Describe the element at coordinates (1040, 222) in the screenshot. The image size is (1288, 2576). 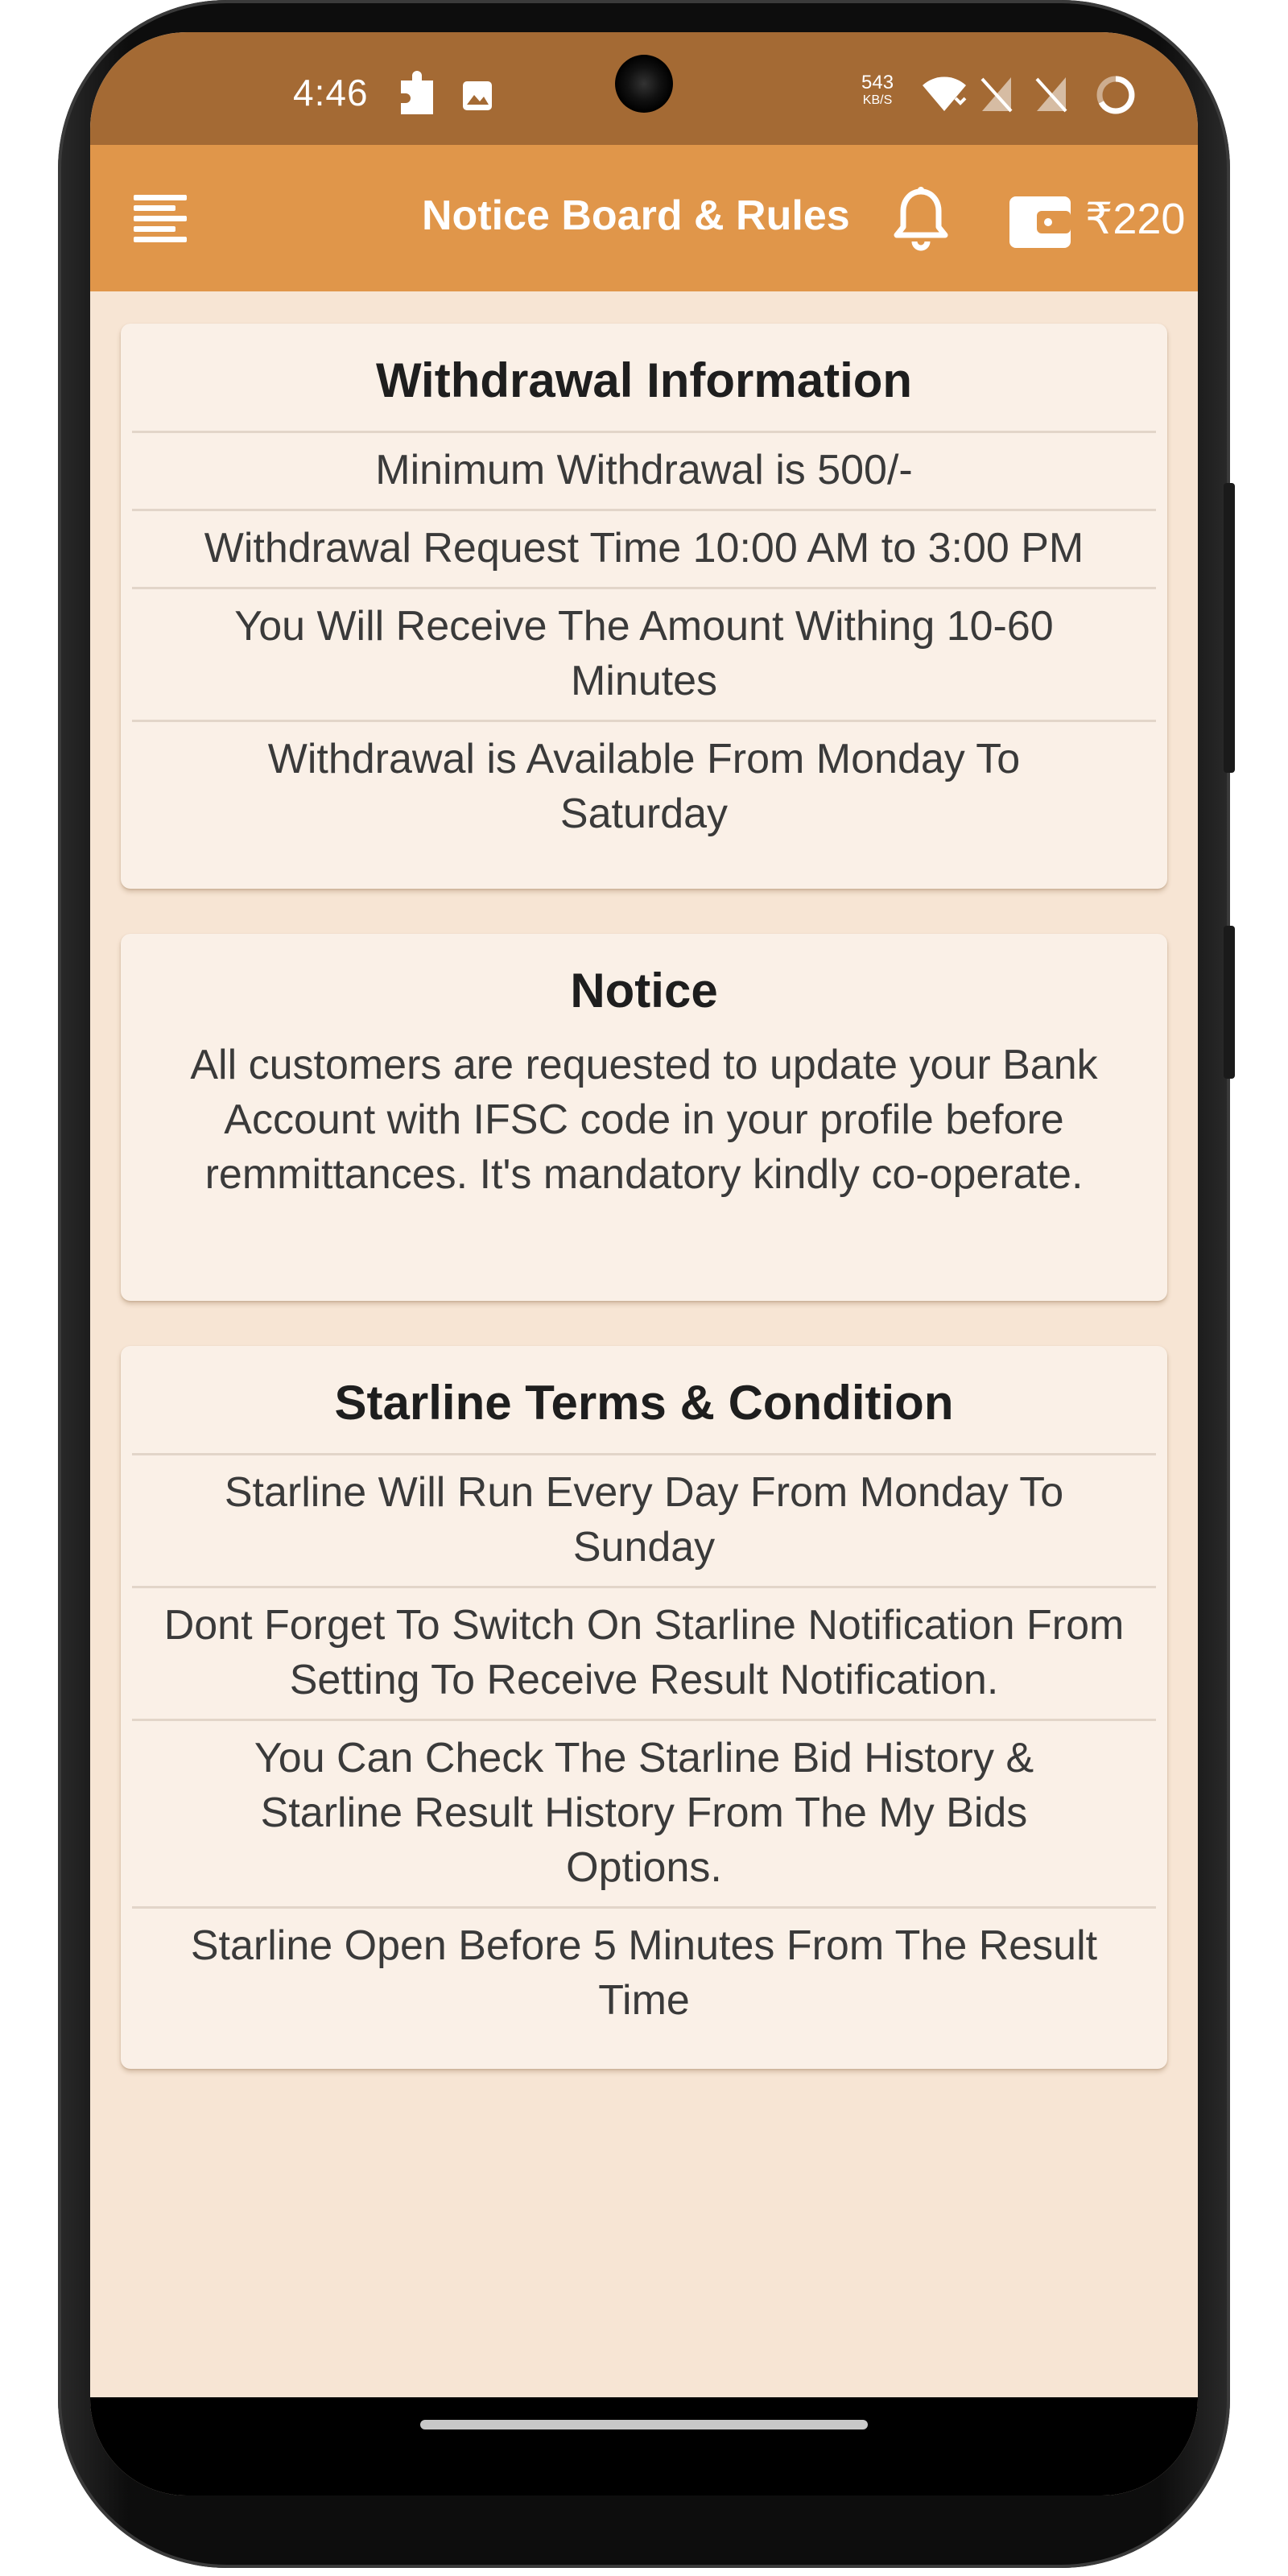
I see `wallet-icon` at that location.